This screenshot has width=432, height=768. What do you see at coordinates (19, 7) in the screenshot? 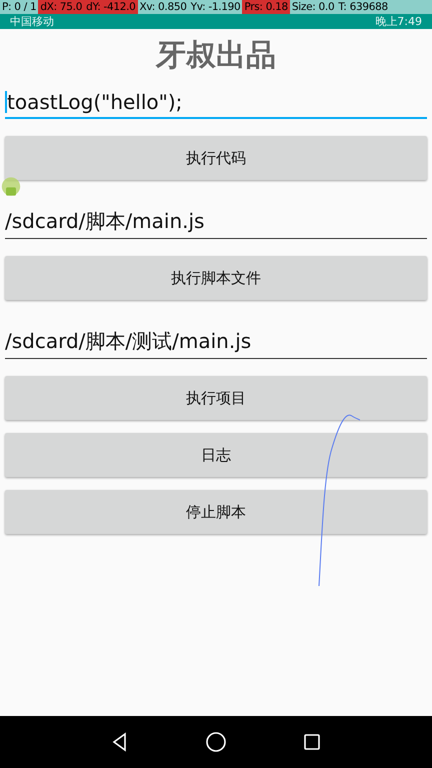
I see `pointer-reading: P: 0 / 1` at bounding box center [19, 7].